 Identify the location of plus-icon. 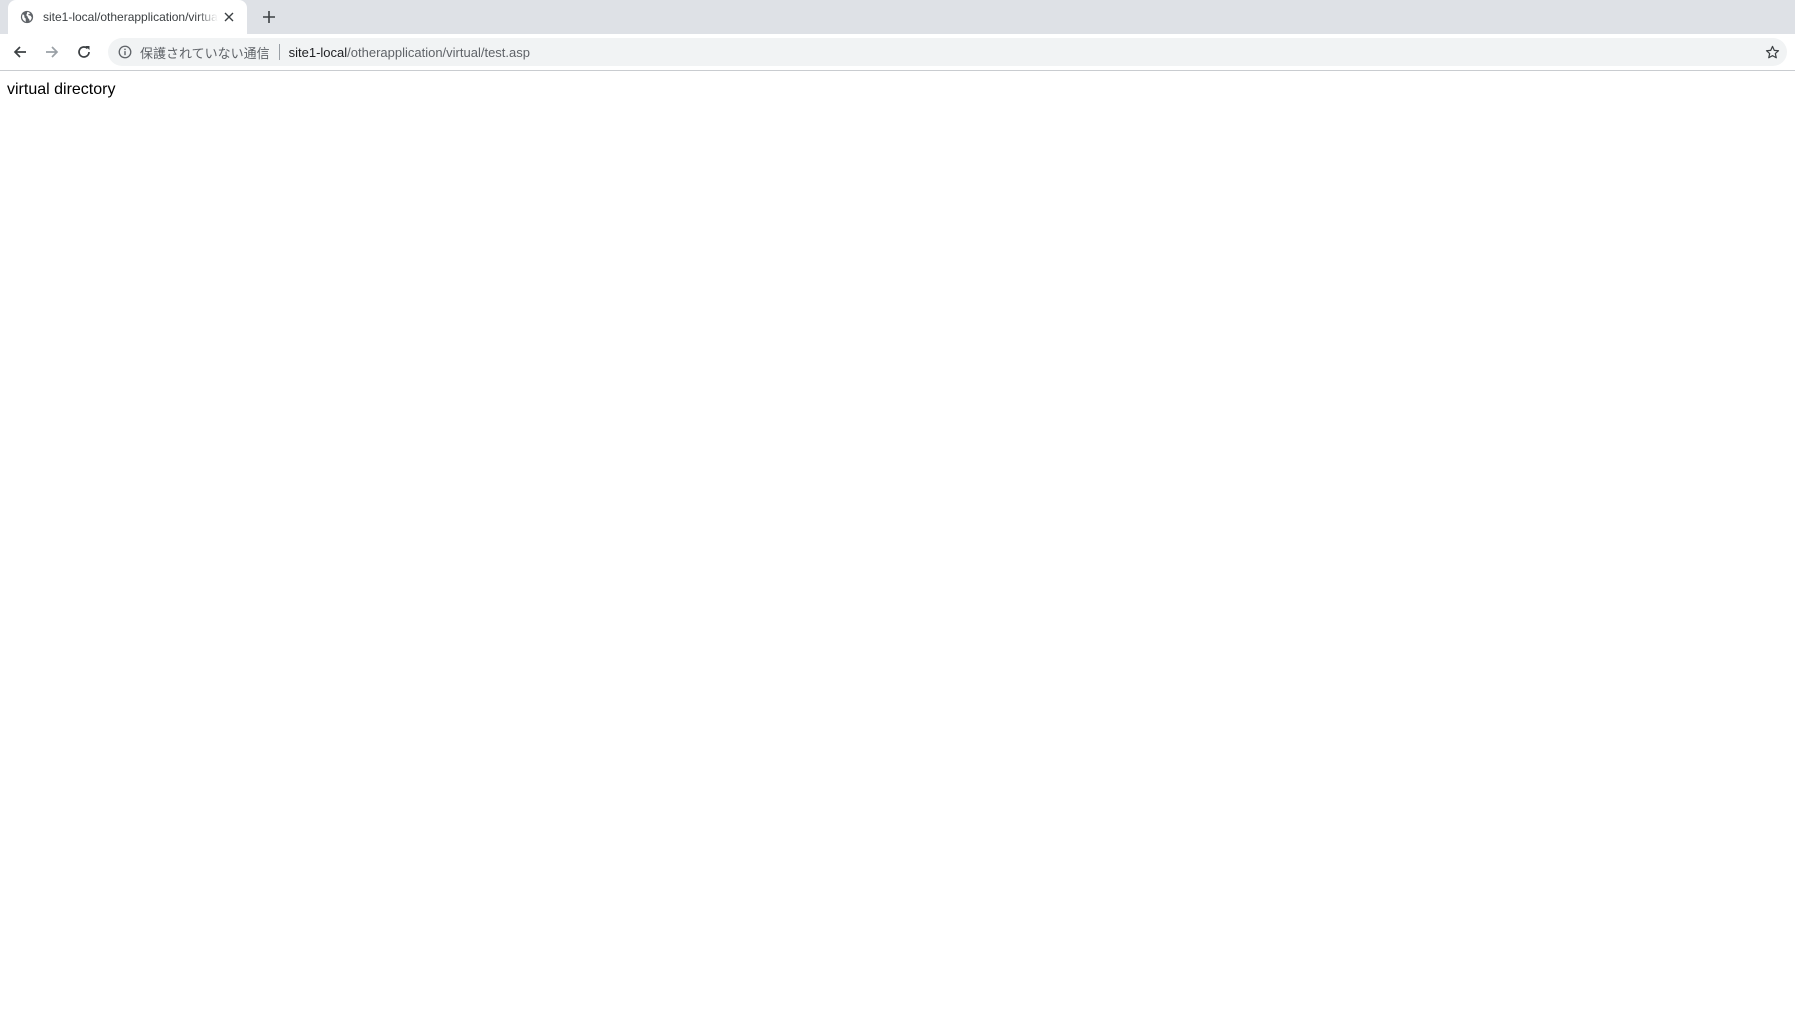
(269, 17).